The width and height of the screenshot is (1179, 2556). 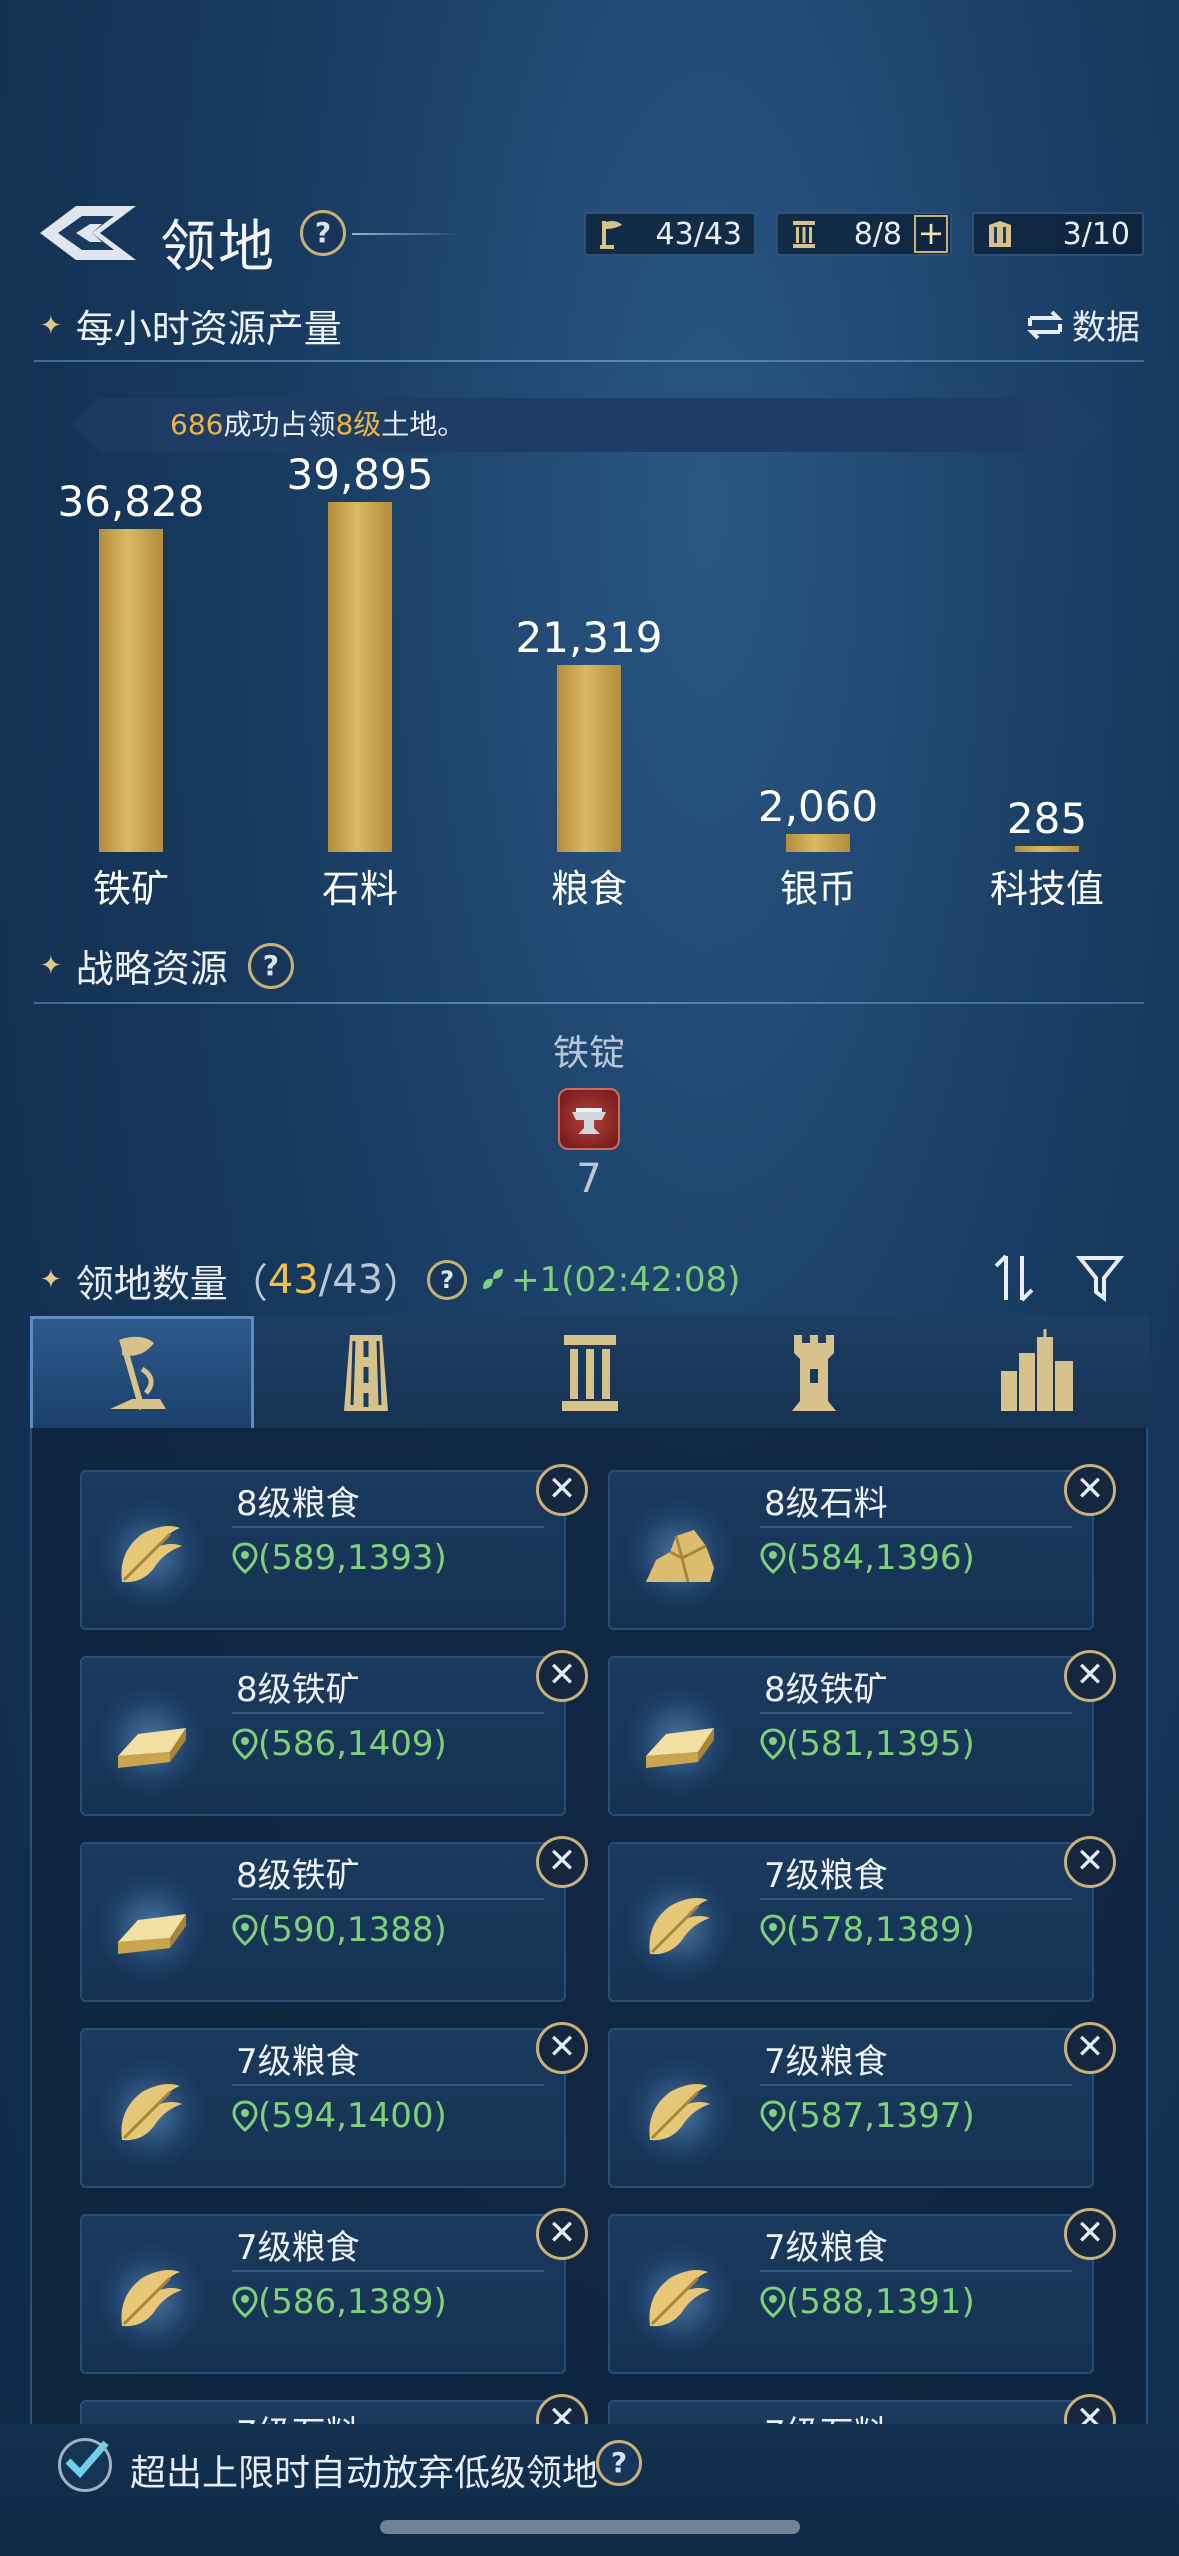 I want to click on territory-coordinate: (584,1396), so click(x=867, y=1558).